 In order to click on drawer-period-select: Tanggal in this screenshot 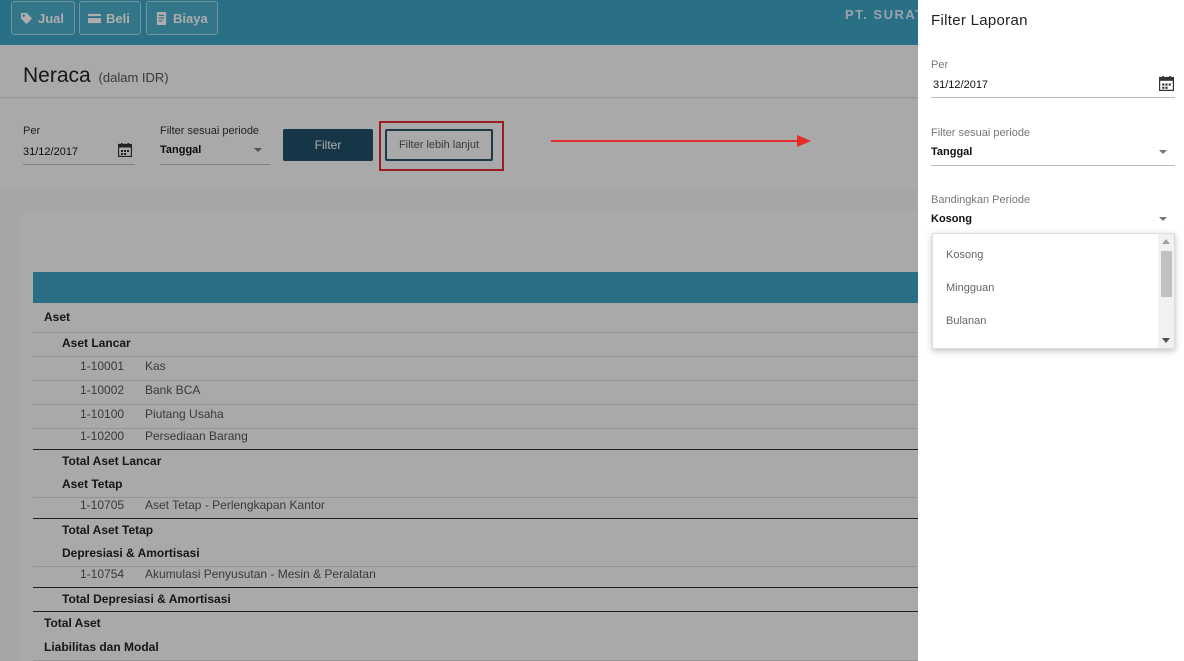, I will do `click(951, 152)`.